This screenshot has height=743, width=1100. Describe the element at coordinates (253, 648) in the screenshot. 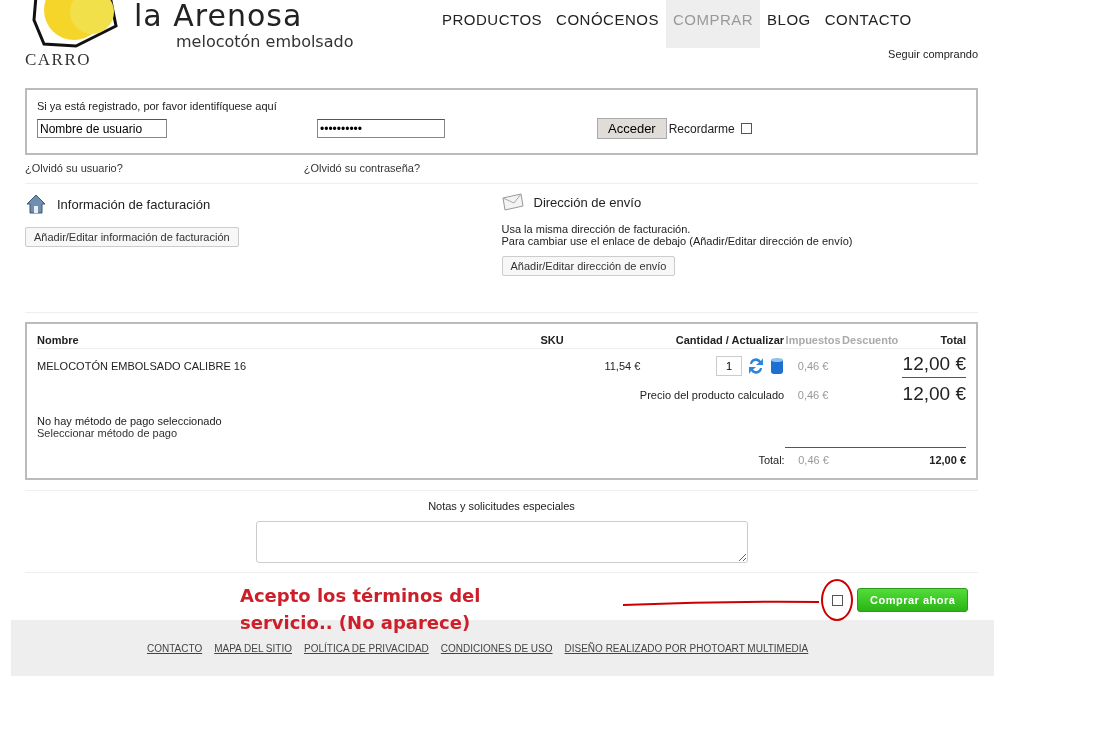

I see `footer-link: MAPA DEL SITIO` at that location.